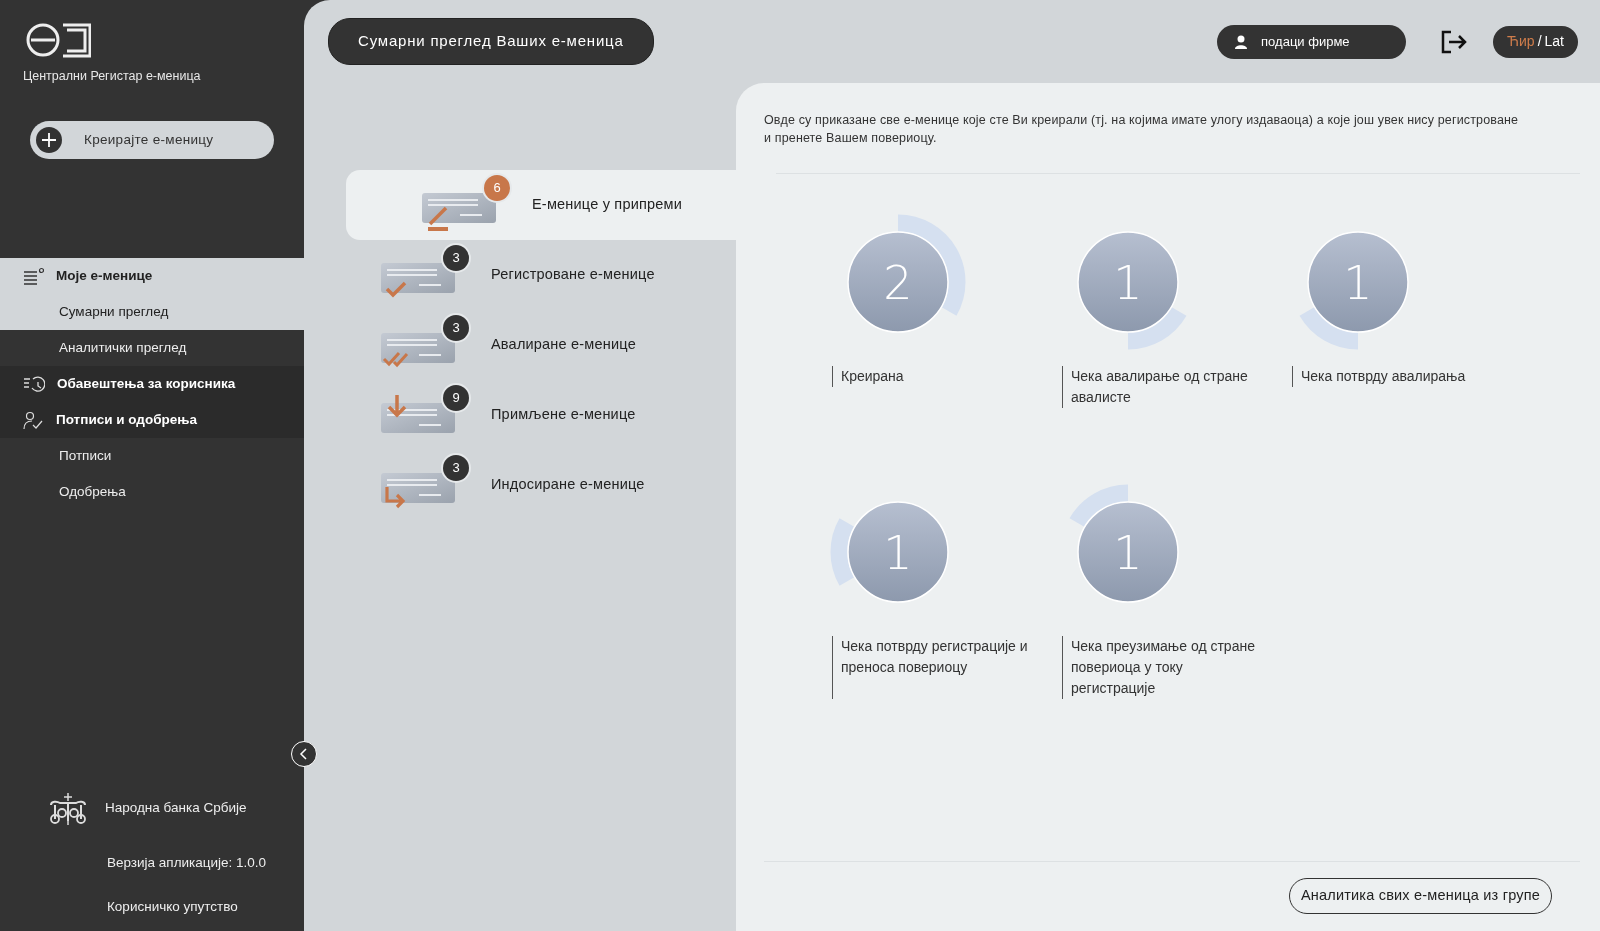 The image size is (1600, 931). Describe the element at coordinates (34, 384) in the screenshot. I see `history-icon` at that location.